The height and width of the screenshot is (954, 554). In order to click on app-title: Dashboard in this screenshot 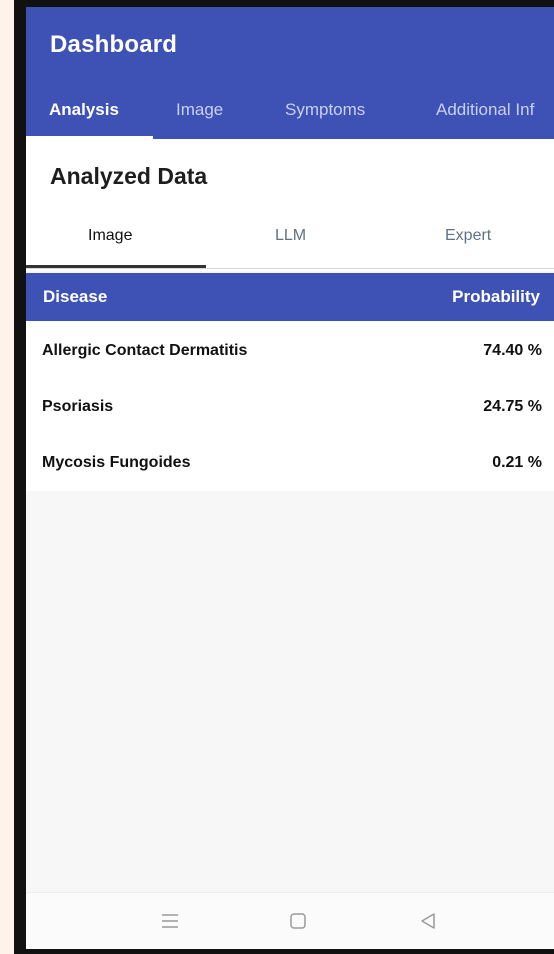, I will do `click(114, 44)`.